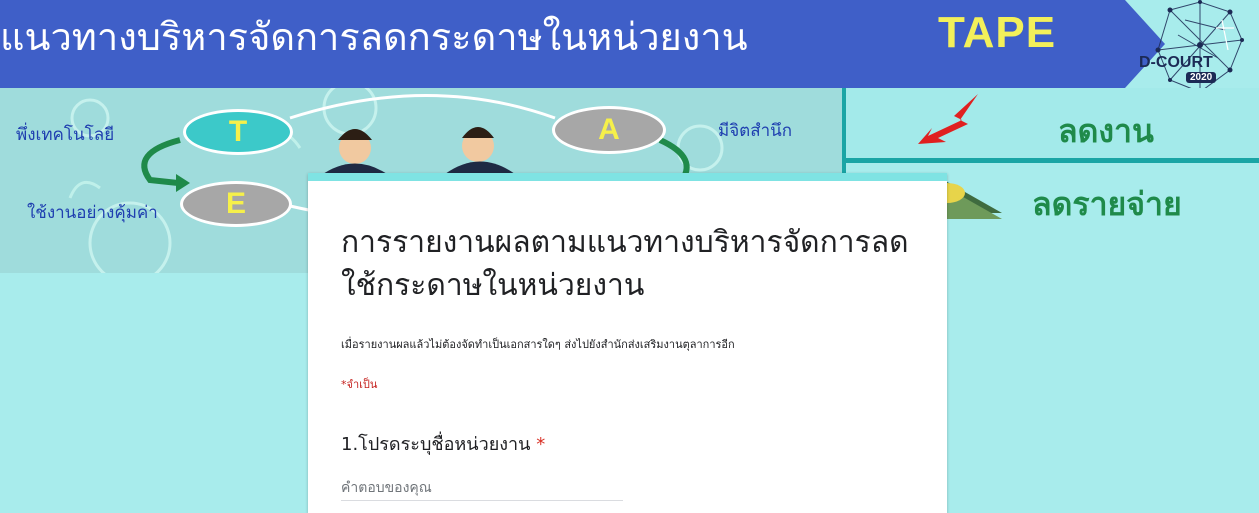  I want to click on logo-year: 2020, so click(1201, 77).